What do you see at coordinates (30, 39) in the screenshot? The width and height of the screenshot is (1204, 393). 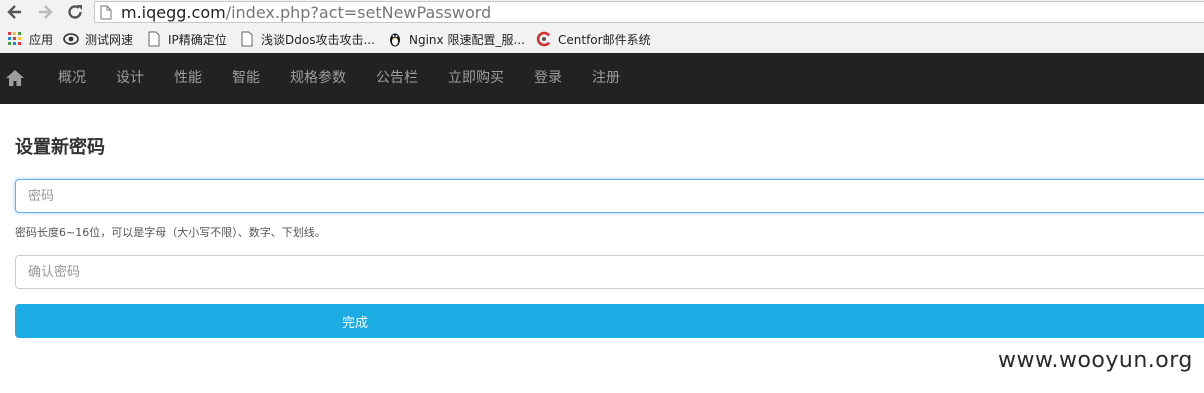 I see `bookmark-apps: 应用` at bounding box center [30, 39].